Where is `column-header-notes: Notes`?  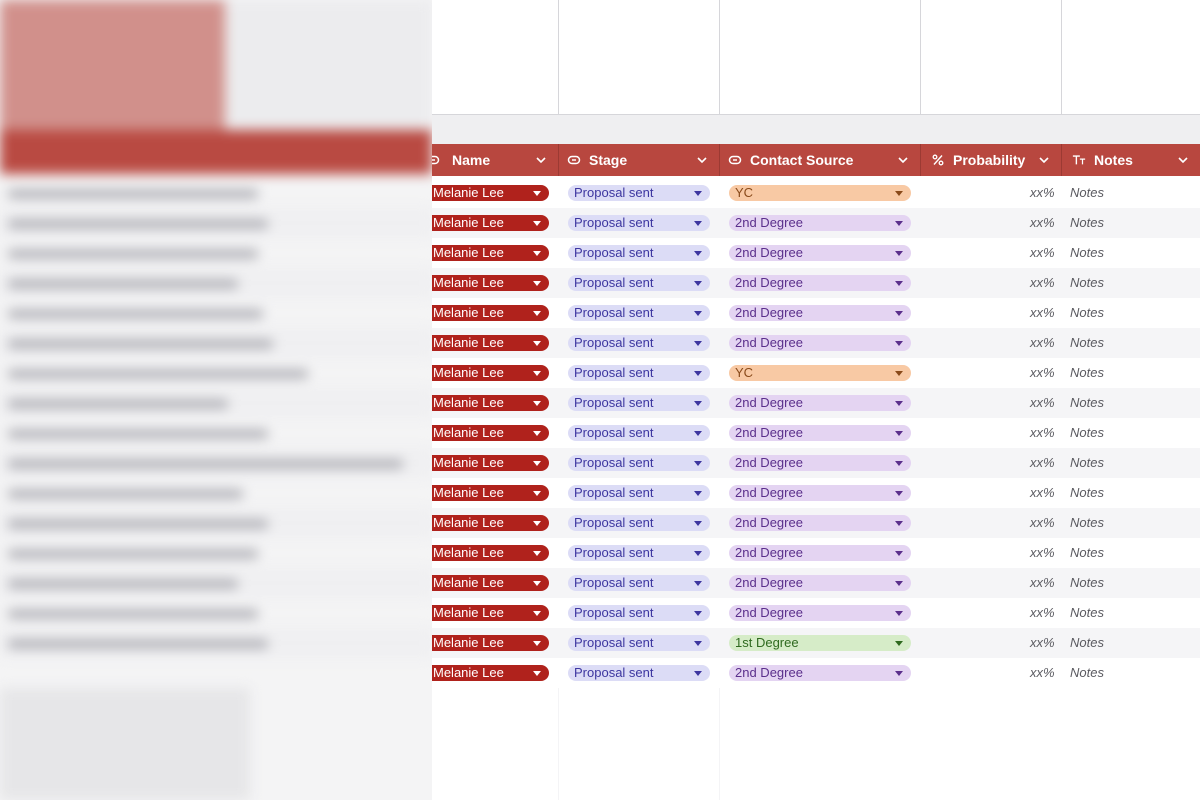
column-header-notes: Notes is located at coordinates (1131, 160).